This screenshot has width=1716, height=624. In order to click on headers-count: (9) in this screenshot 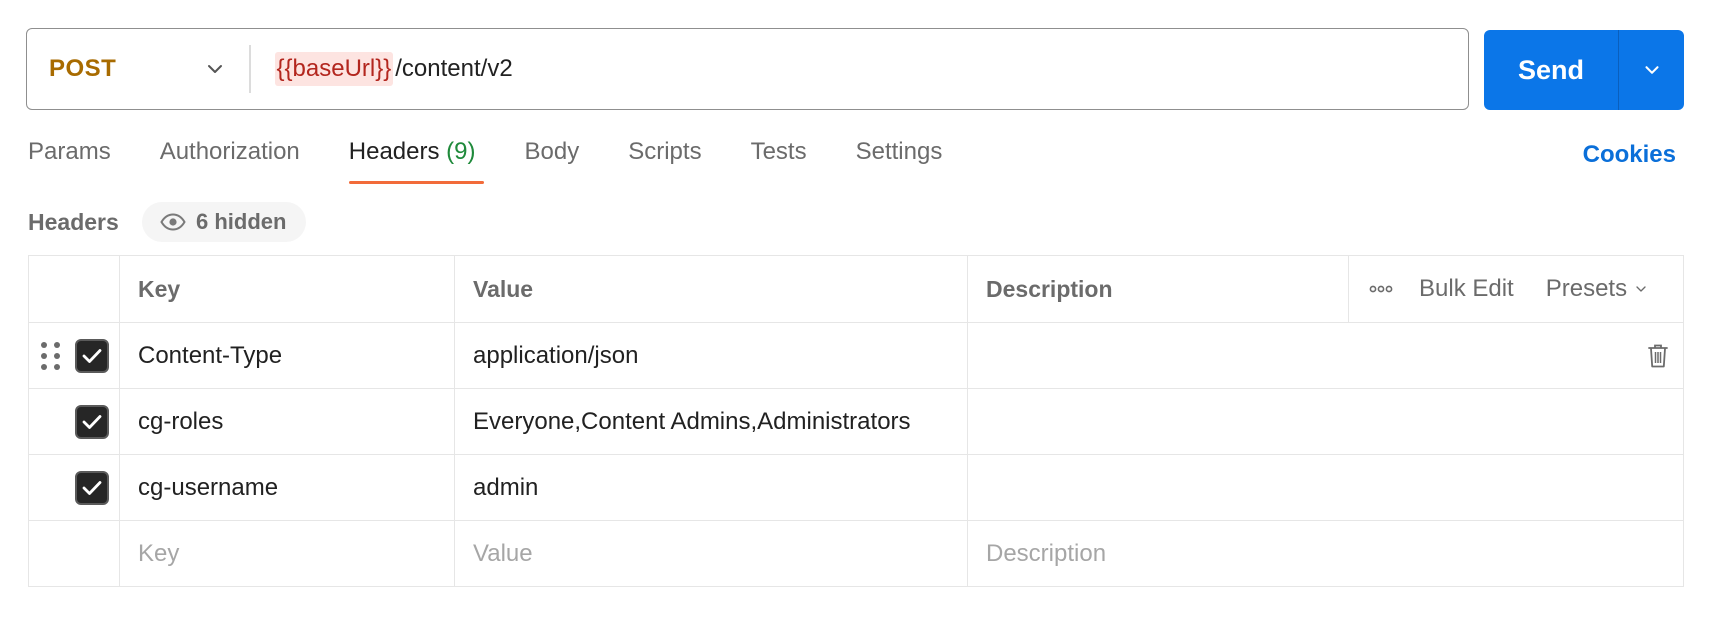, I will do `click(461, 151)`.